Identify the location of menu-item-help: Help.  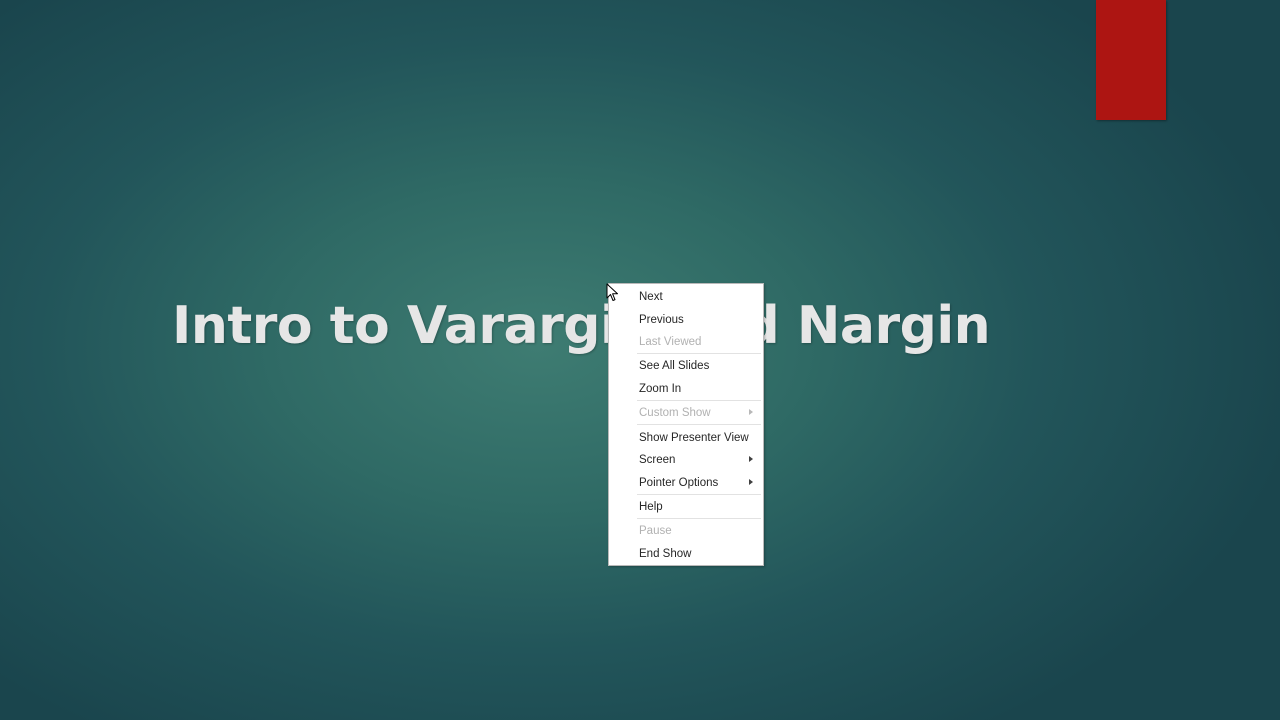
(651, 507).